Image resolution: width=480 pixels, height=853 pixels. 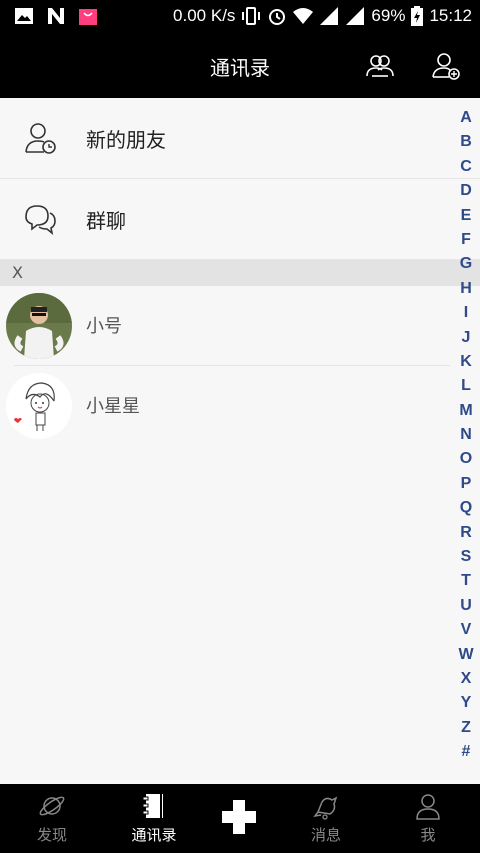 I want to click on index-letter: H, so click(x=466, y=289).